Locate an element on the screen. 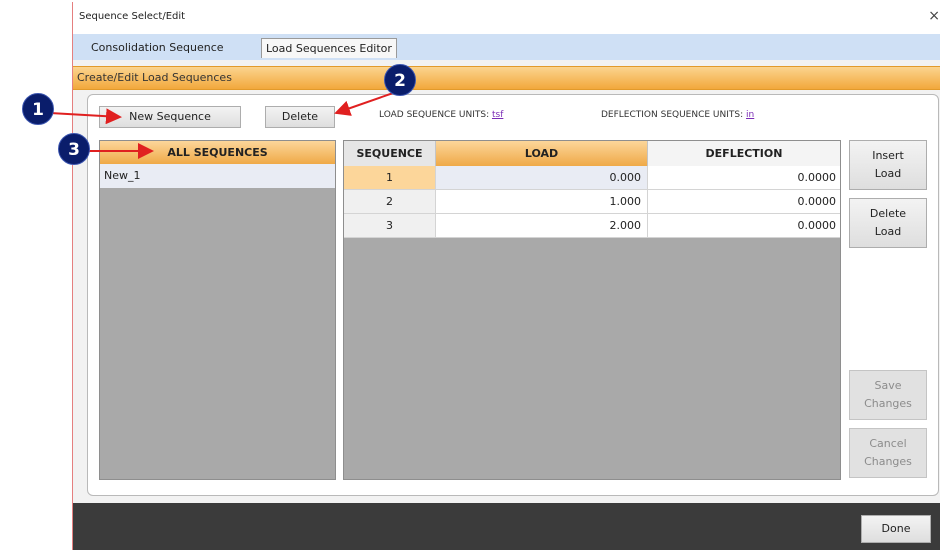 Image resolution: width=940 pixels, height=550 pixels. annotation-arrows is located at coordinates (223, 125).